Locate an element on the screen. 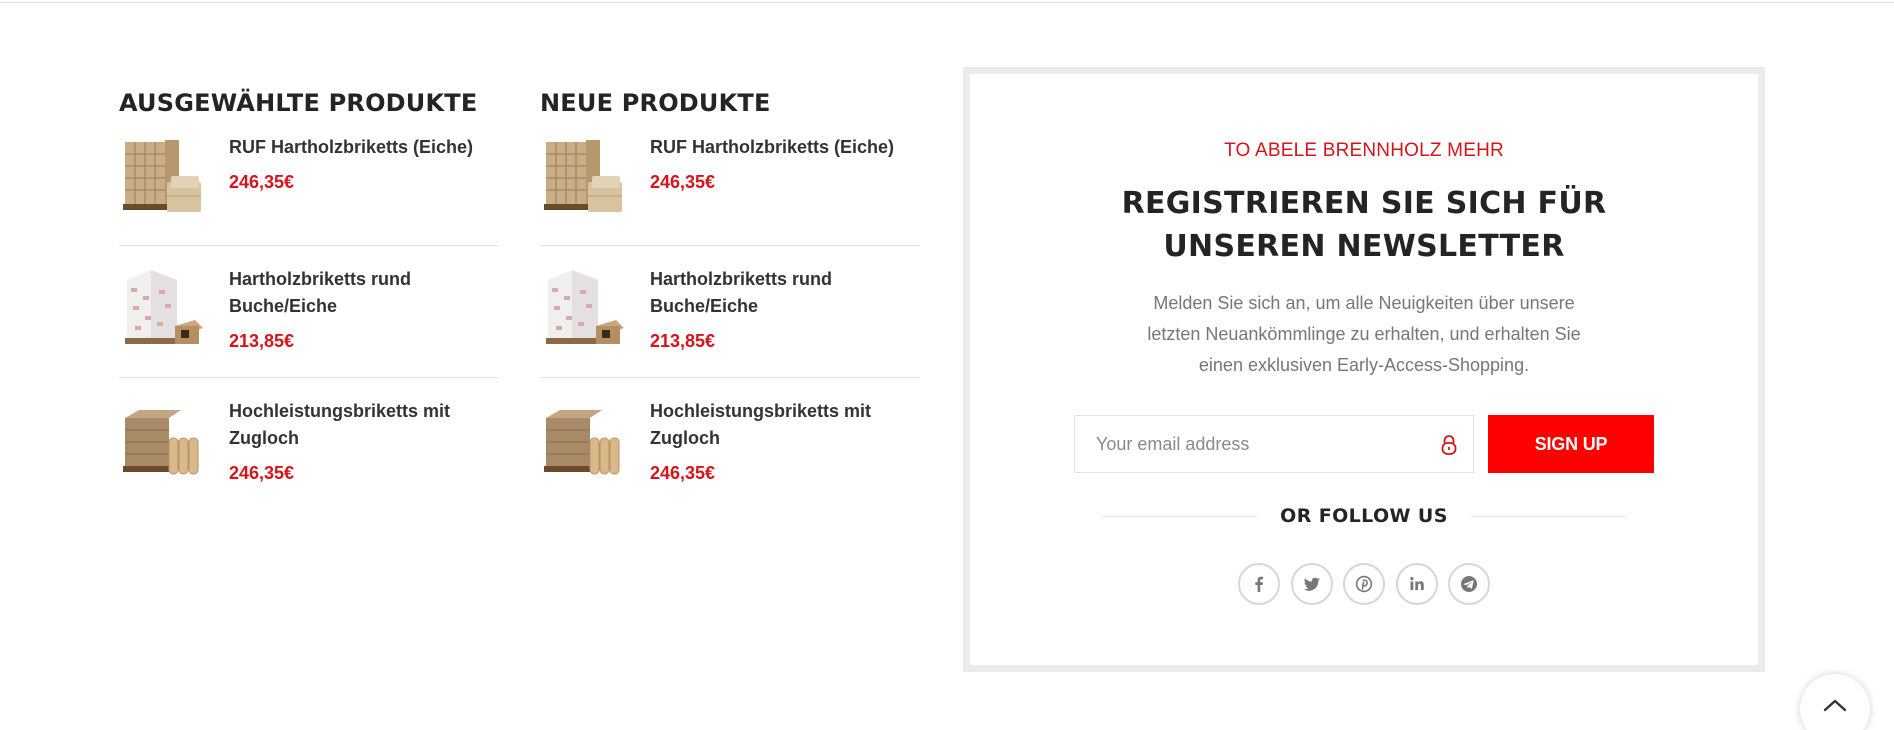 This screenshot has width=1894, height=730. follow-divider: OR FOLLOW US is located at coordinates (1364, 516).